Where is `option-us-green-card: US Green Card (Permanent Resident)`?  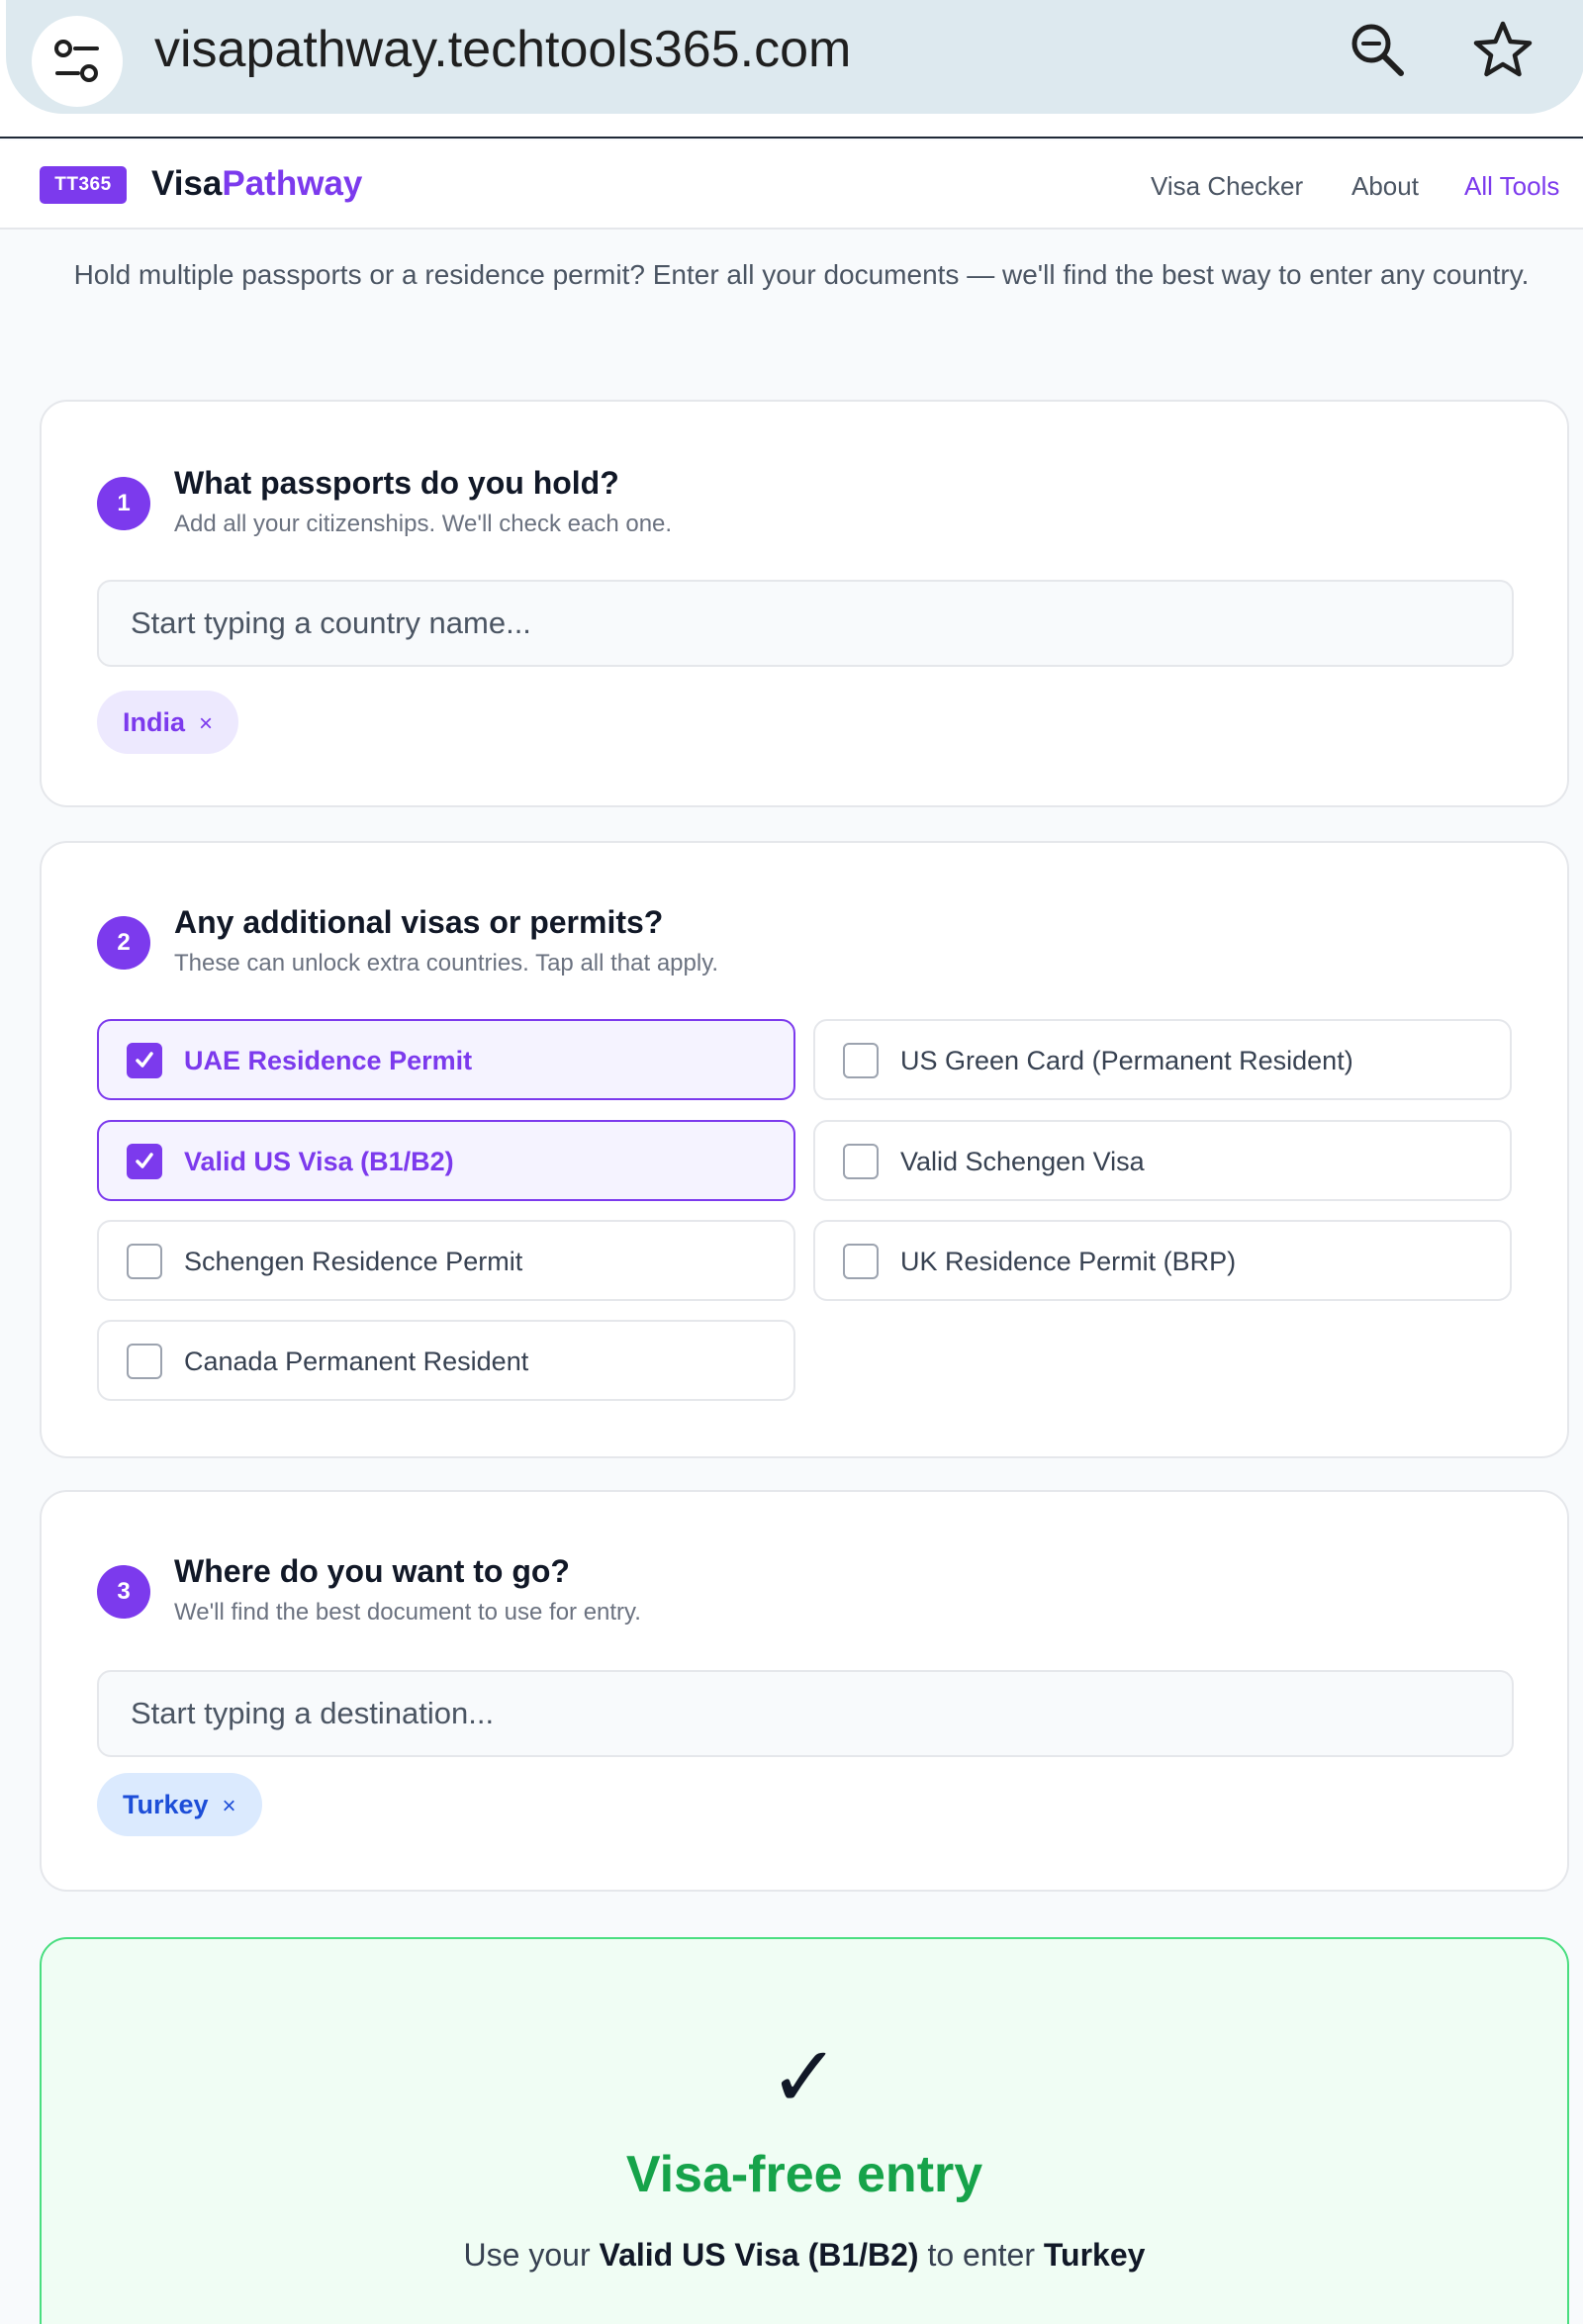
option-us-green-card: US Green Card (Permanent Resident) is located at coordinates (1162, 1059).